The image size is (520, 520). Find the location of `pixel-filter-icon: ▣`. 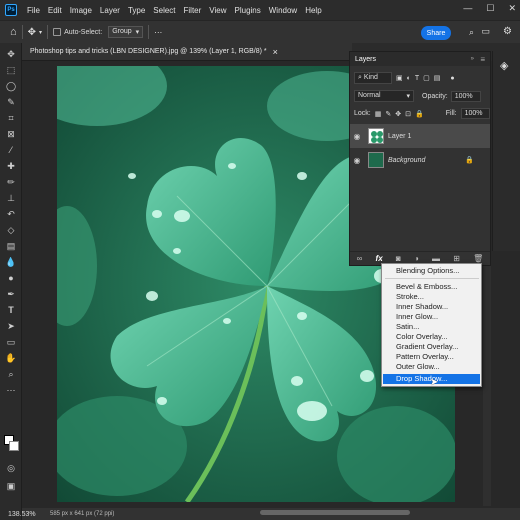

pixel-filter-icon: ▣ is located at coordinates (399, 78).